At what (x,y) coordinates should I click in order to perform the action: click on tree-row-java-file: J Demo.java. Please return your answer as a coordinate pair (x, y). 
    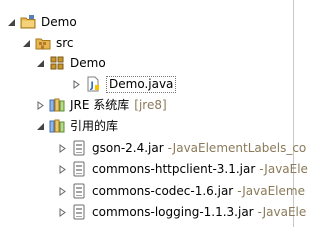
    Looking at the image, I should click on (160, 84).